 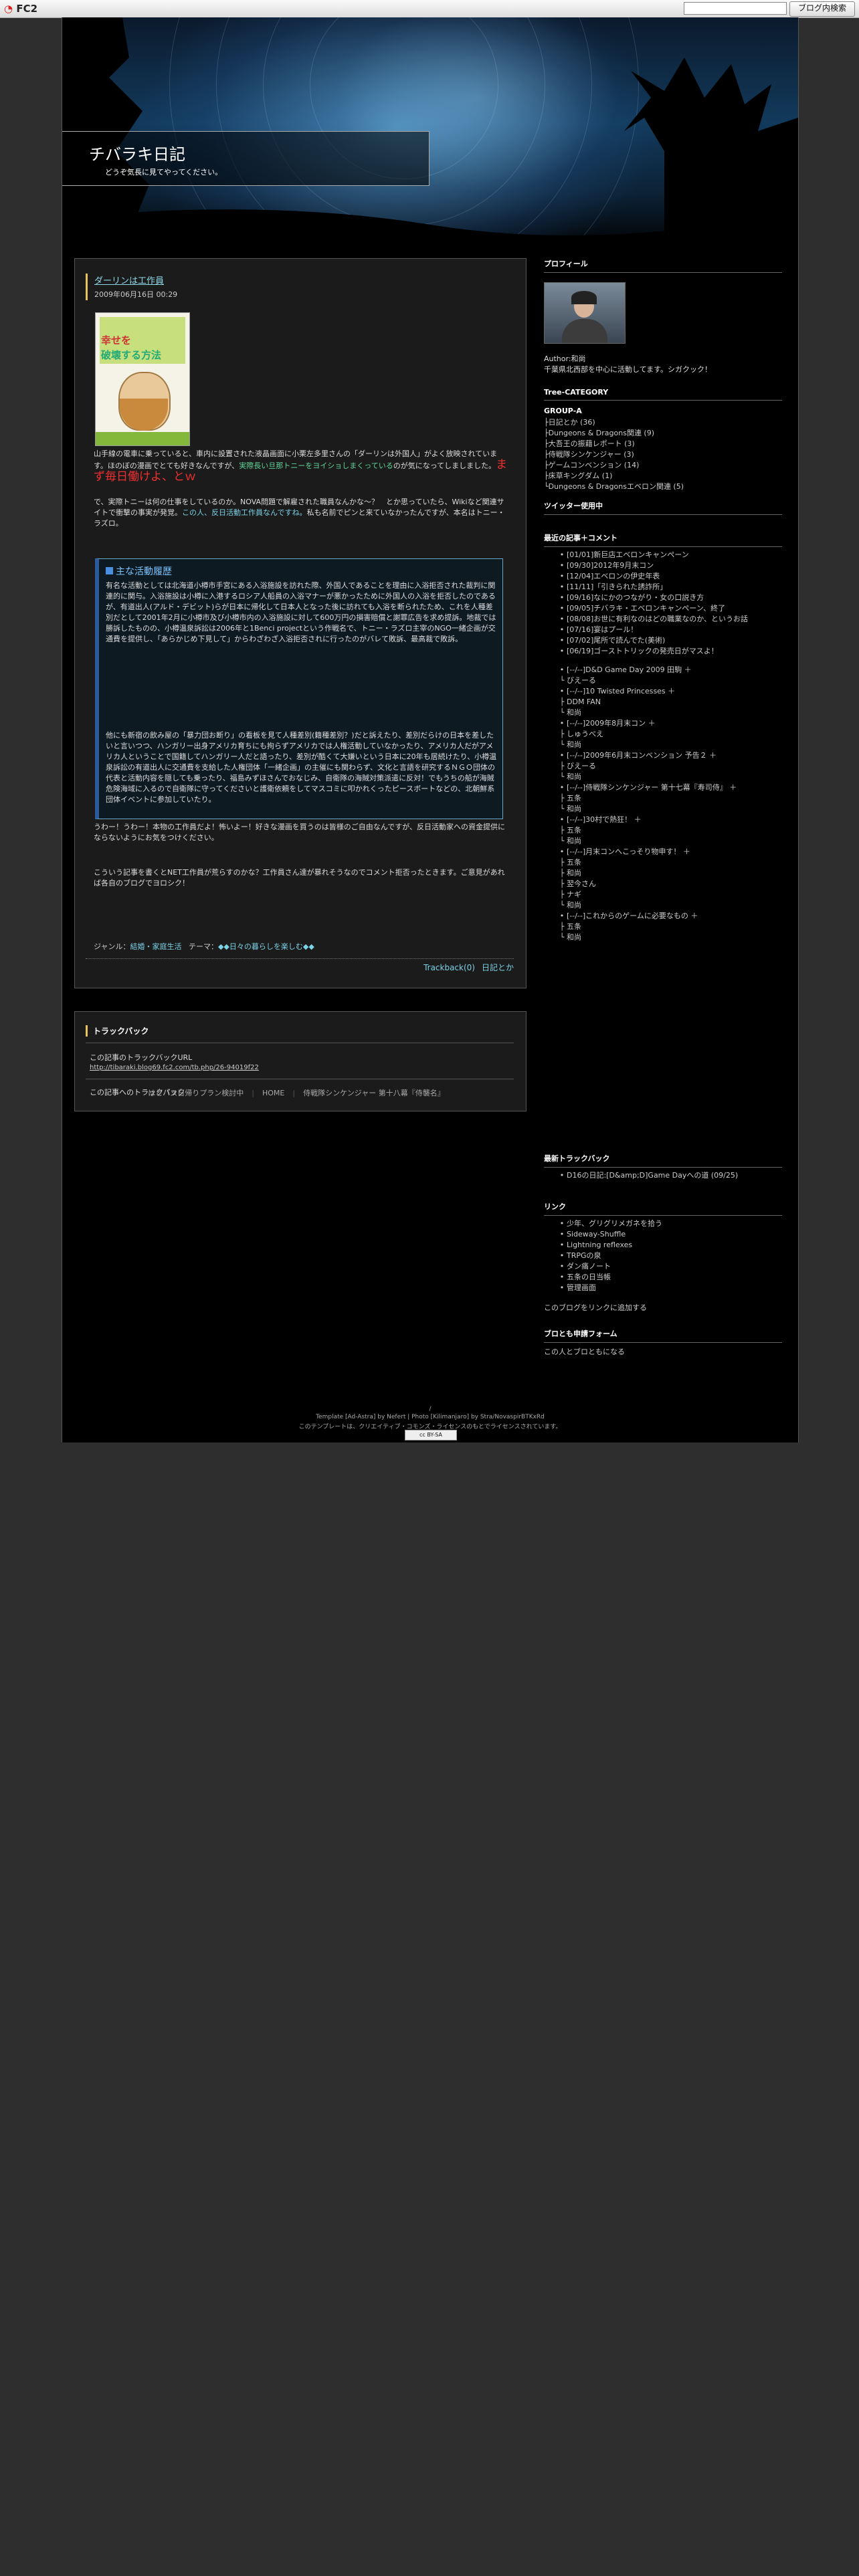 I want to click on entry-footer: Trackback(0) 日記とか, so click(x=300, y=966).